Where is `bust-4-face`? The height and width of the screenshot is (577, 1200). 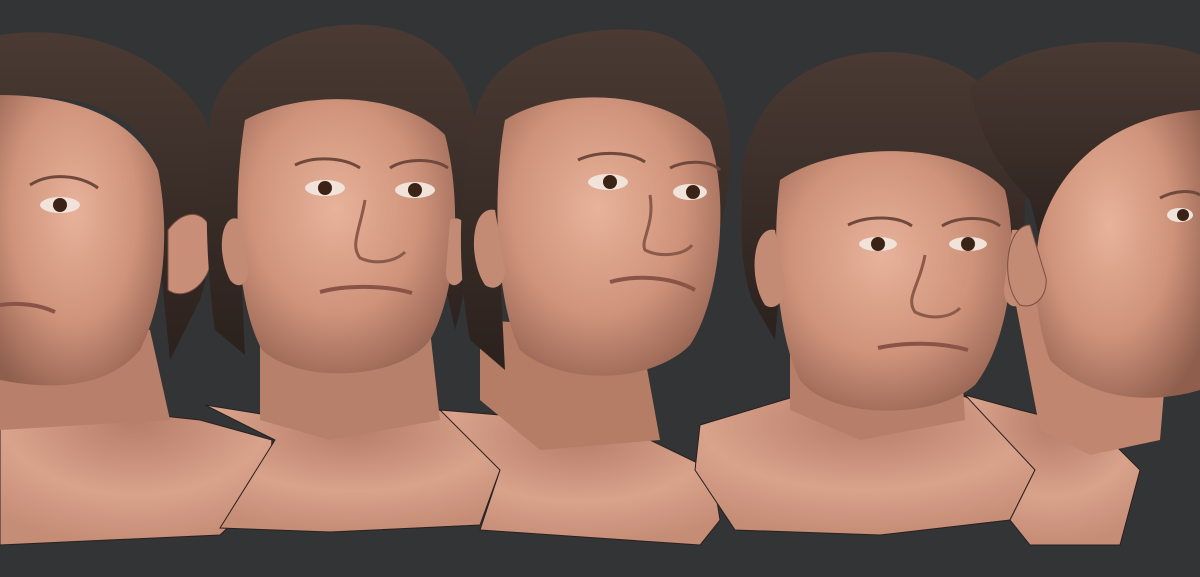 bust-4-face is located at coordinates (894, 281).